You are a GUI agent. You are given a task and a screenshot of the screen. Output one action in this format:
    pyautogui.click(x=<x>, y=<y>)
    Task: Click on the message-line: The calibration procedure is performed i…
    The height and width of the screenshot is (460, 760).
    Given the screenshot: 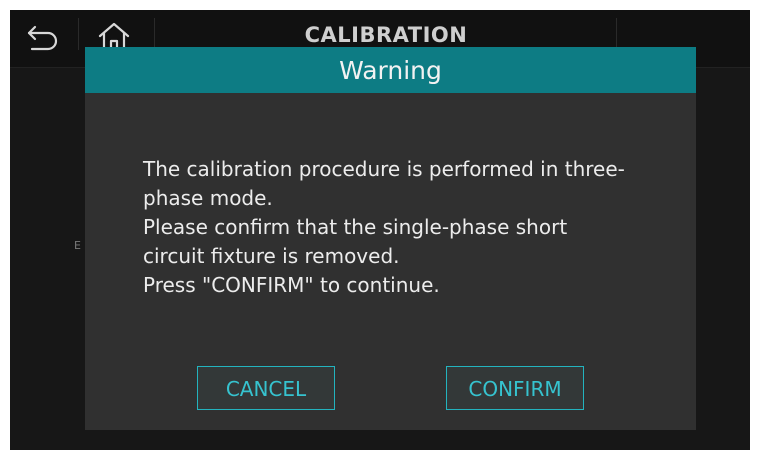 What is the action you would take?
    pyautogui.click(x=384, y=169)
    